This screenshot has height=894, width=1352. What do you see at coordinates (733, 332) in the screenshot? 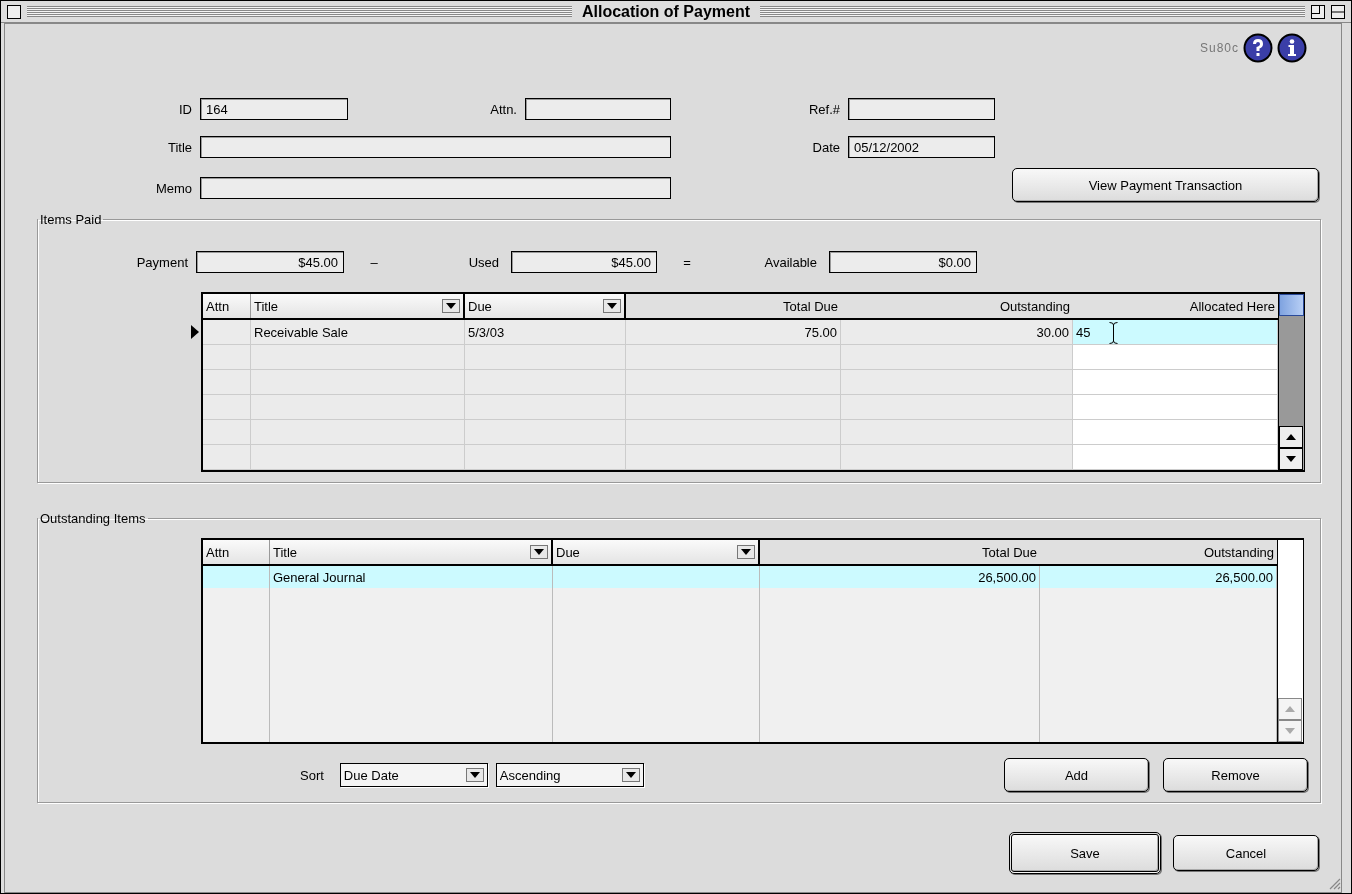
I see `table-cell: 75.00` at bounding box center [733, 332].